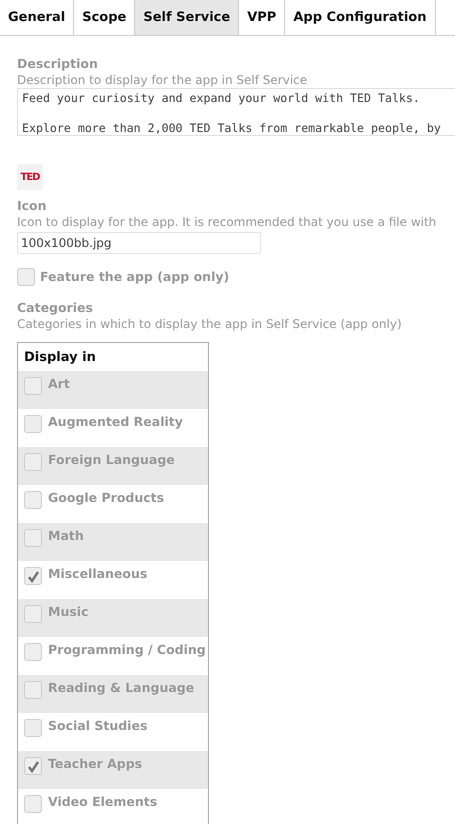 This screenshot has width=455, height=824. What do you see at coordinates (103, 802) in the screenshot?
I see `category-label: Video Elements` at bounding box center [103, 802].